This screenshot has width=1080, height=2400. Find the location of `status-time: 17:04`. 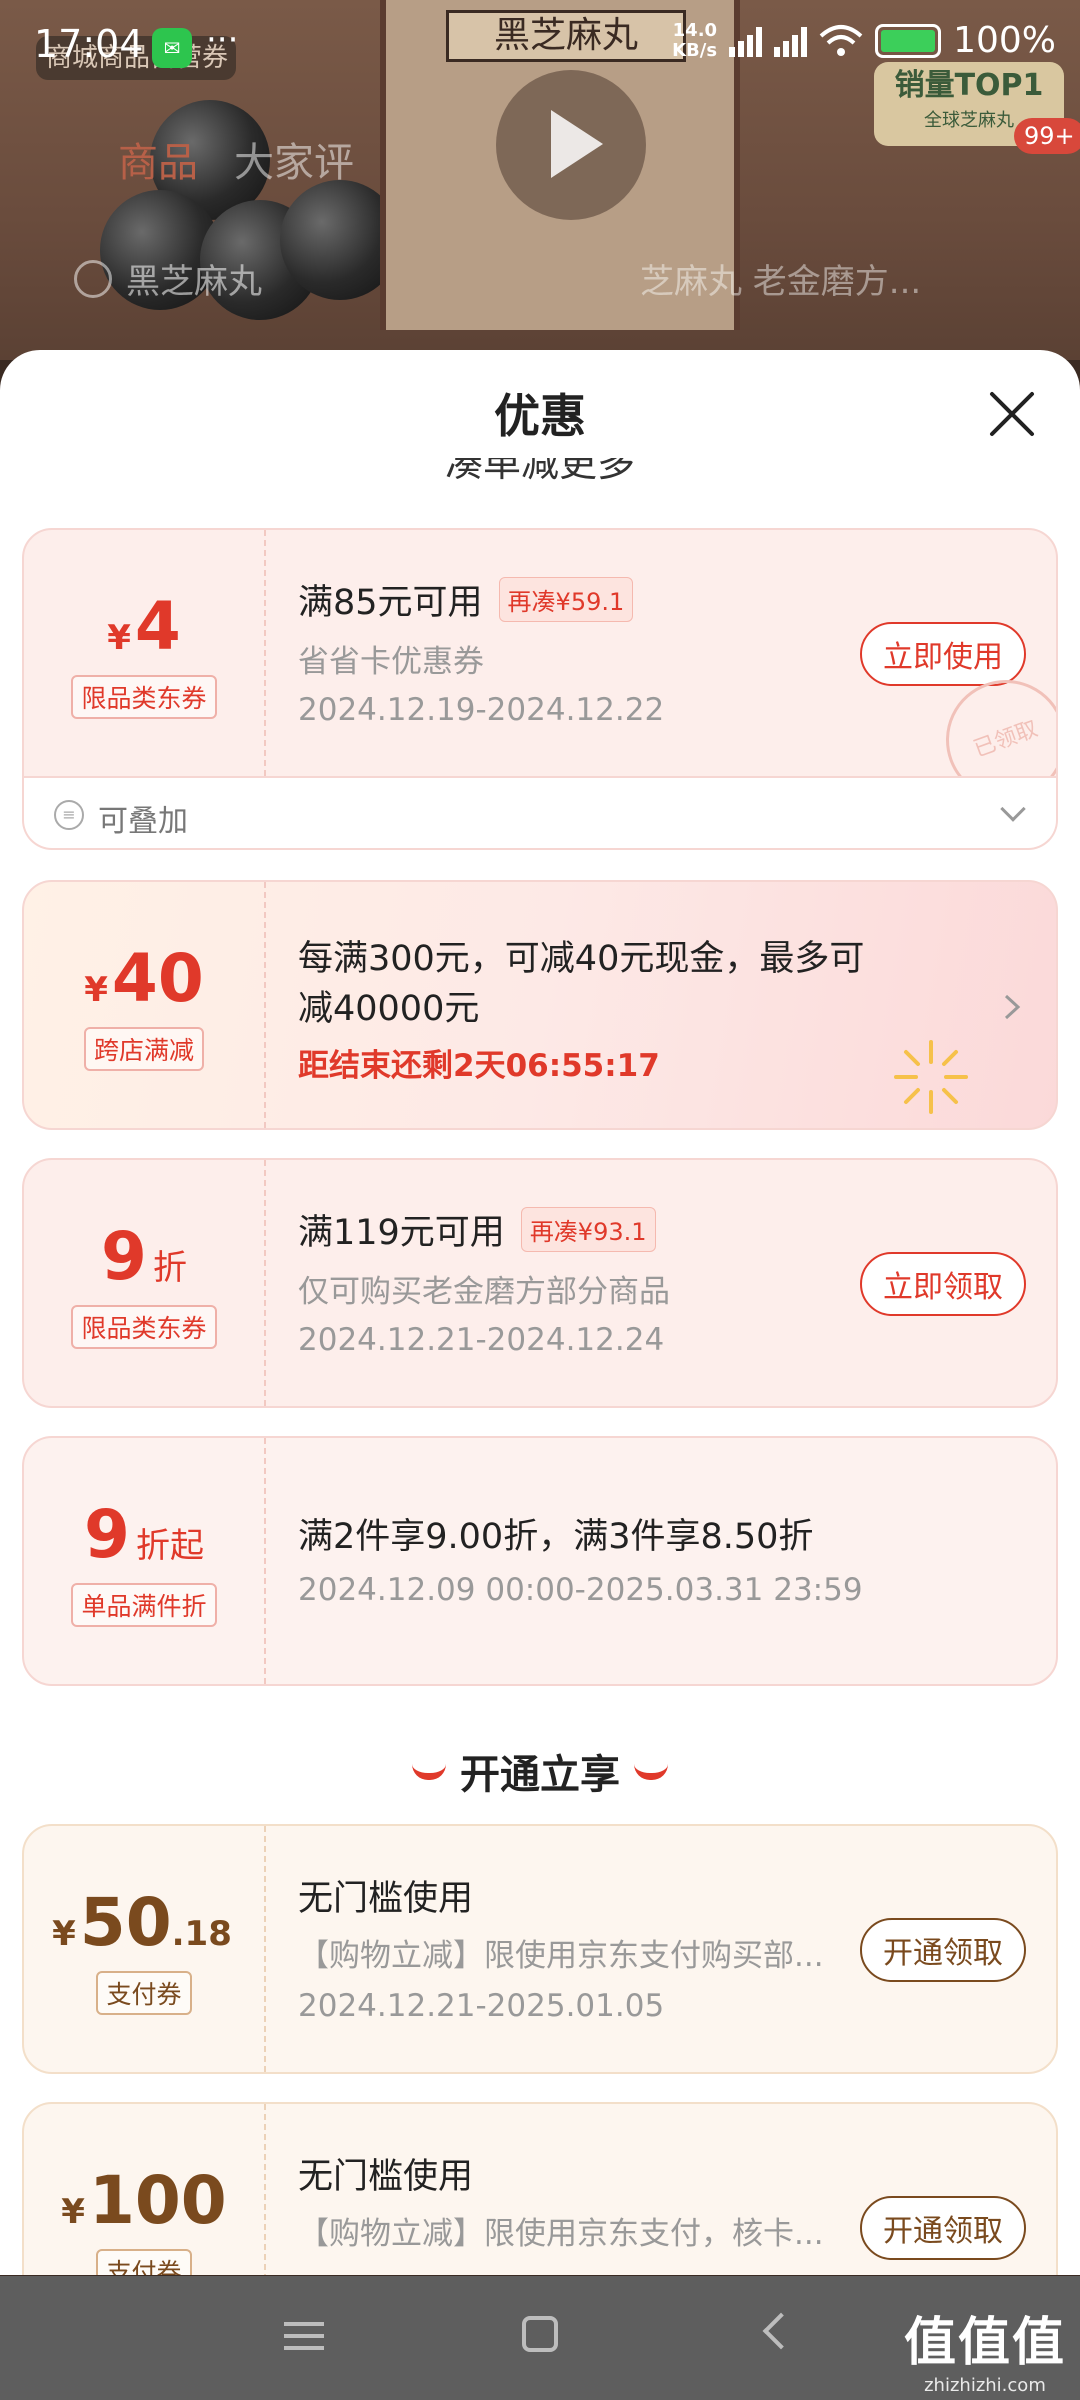

status-time: 17:04 is located at coordinates (89, 44).